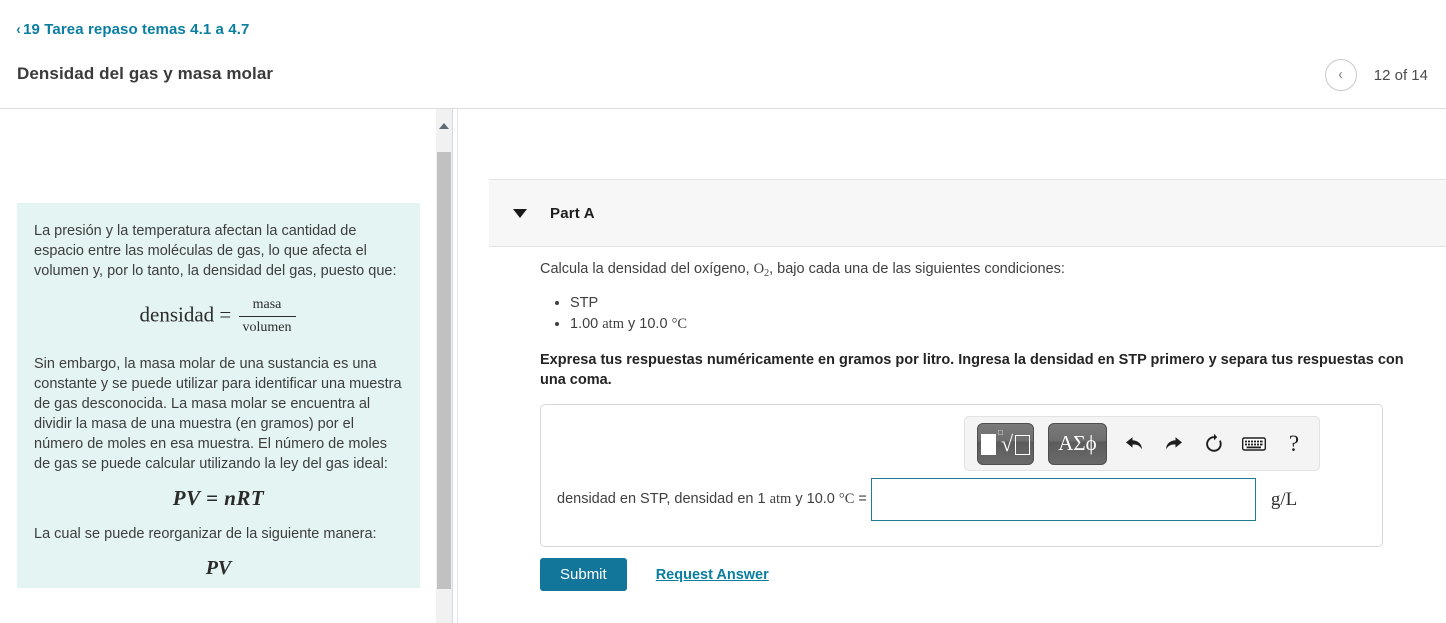 This screenshot has width=1446, height=623. I want to click on previous-question-button: ‹, so click(1340, 75).